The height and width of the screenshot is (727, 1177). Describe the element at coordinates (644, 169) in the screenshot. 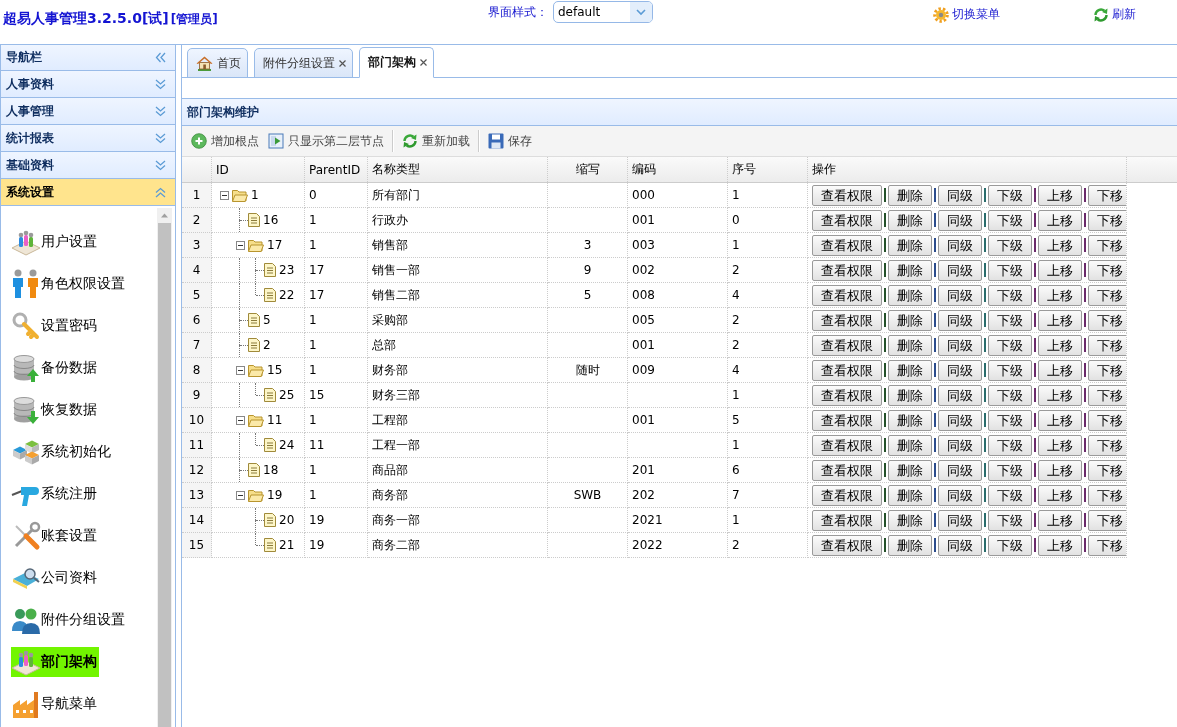

I see `column-header: 编码` at that location.